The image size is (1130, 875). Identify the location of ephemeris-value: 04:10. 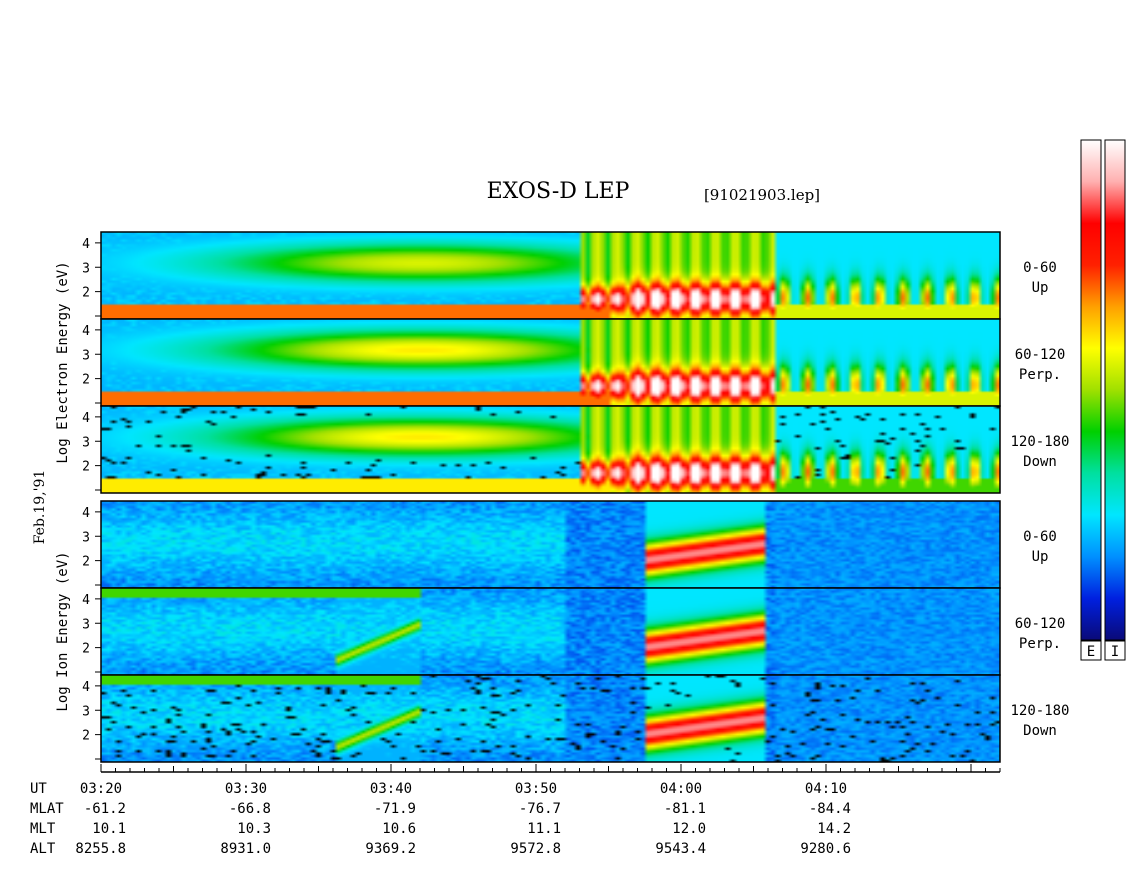
(826, 789).